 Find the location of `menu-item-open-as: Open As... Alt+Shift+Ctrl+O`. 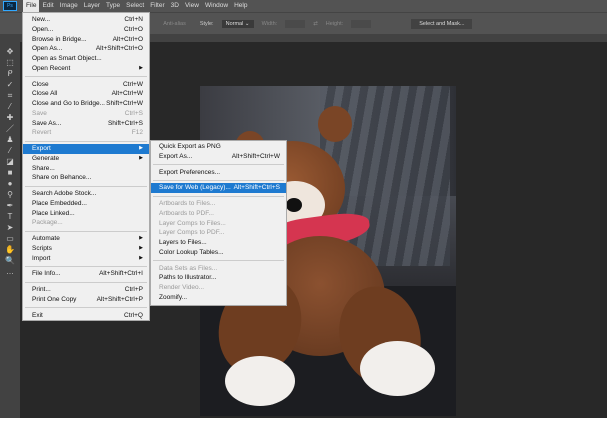

menu-item-open-as: Open As... Alt+Shift+Ctrl+O is located at coordinates (86, 49).